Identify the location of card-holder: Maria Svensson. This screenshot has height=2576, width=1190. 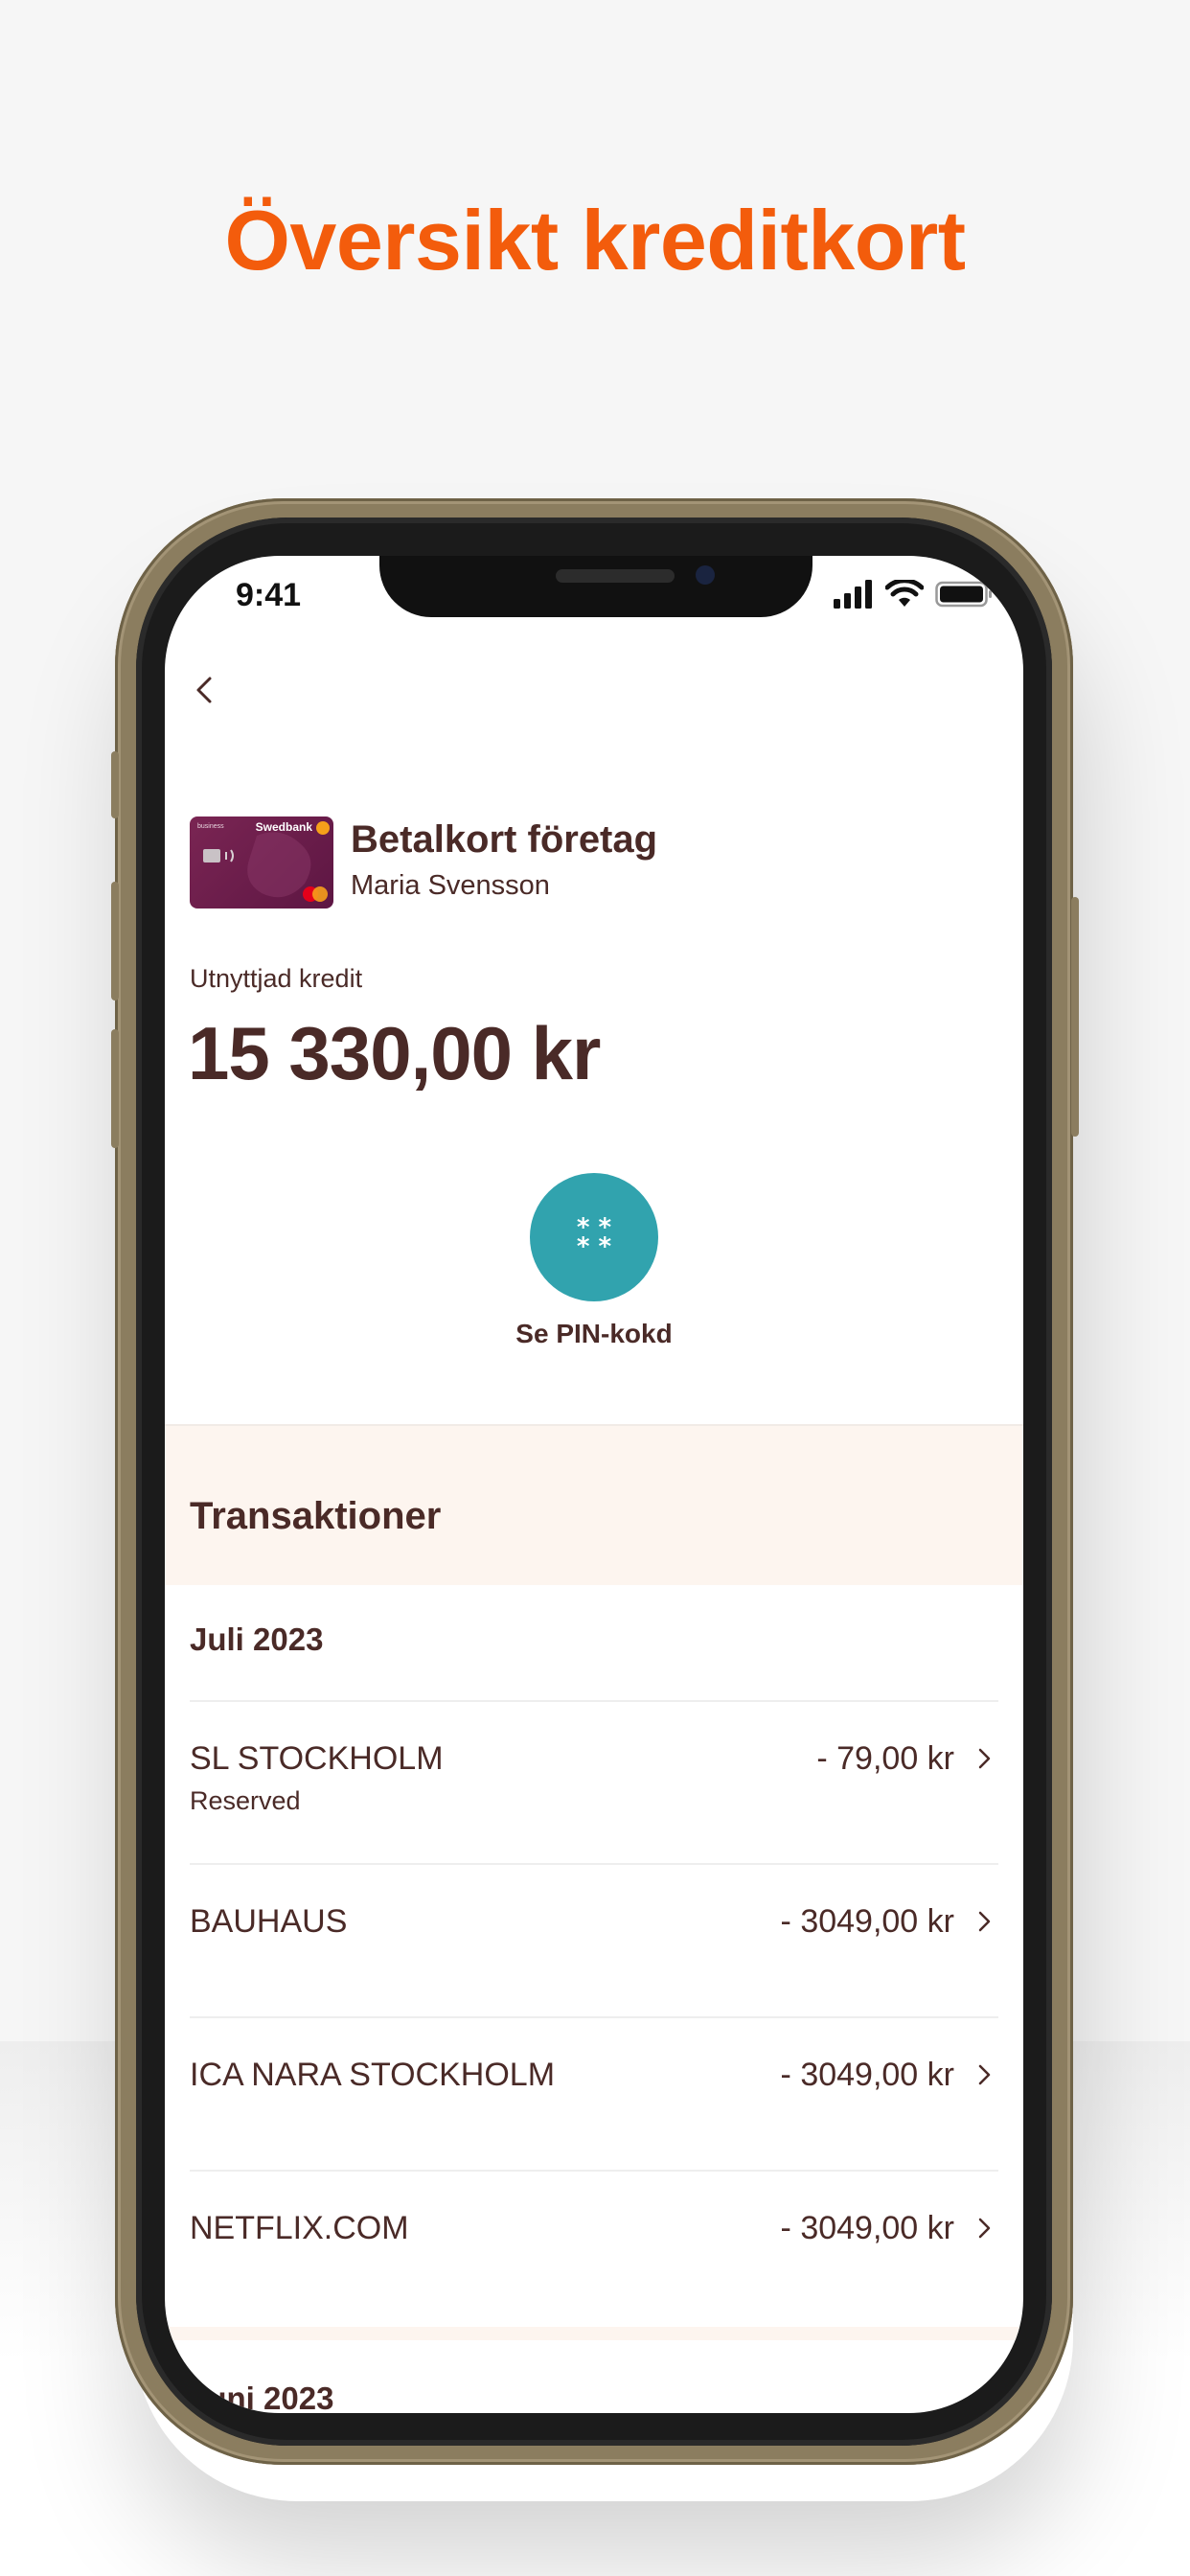
(451, 885).